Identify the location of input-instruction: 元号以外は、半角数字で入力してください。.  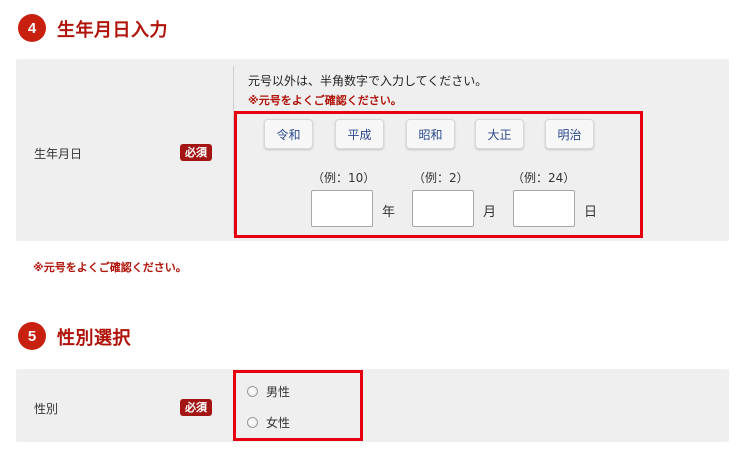
(368, 81).